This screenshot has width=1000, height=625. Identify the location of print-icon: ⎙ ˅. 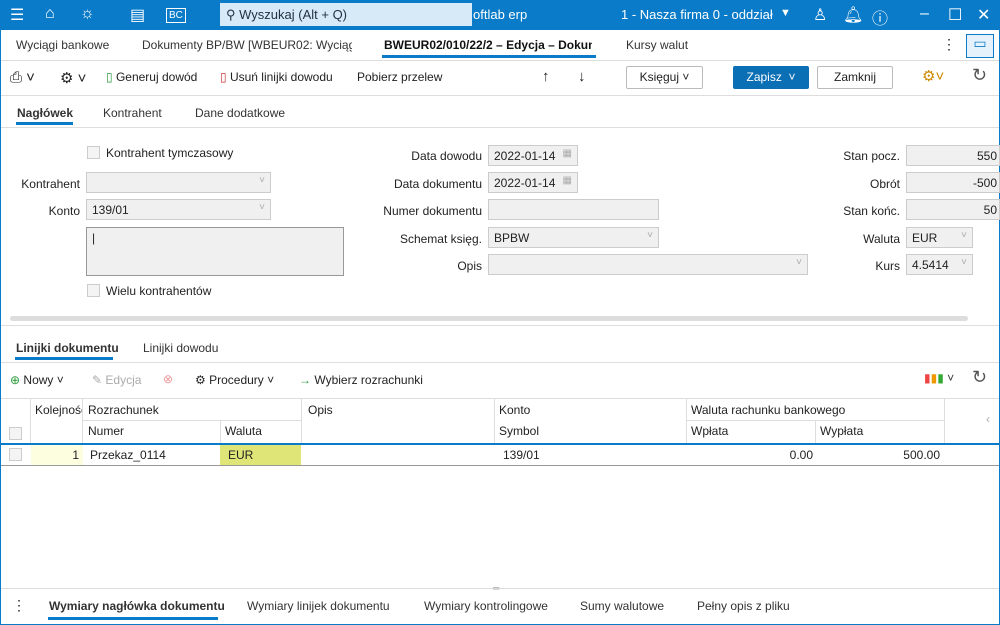
(22, 77).